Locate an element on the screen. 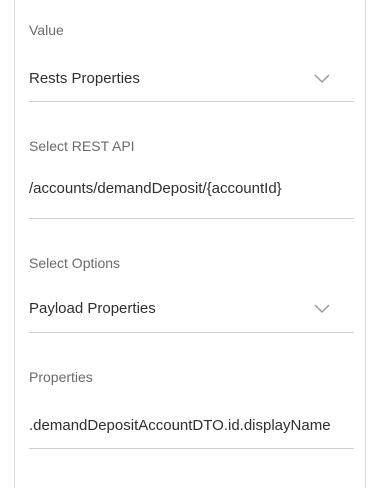 This screenshot has width=369, height=488. properties-input: .demandDepositAccountDTO.id.displayName is located at coordinates (190, 425).